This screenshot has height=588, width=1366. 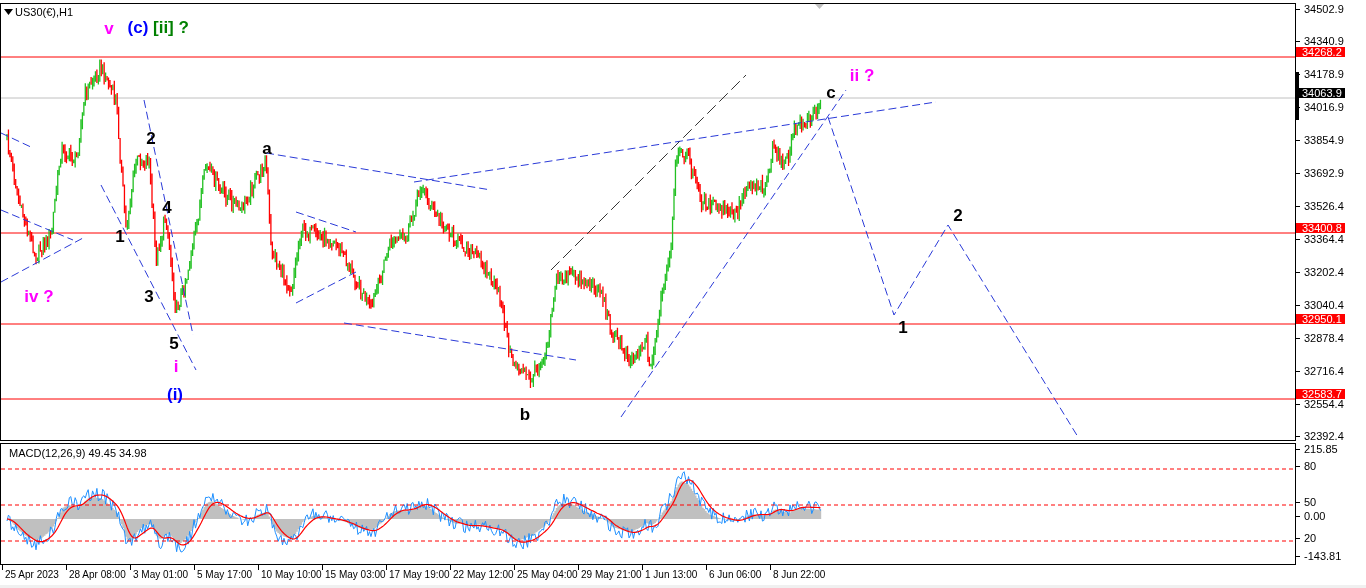 I want to click on wave-label: ii ?, so click(x=862, y=75).